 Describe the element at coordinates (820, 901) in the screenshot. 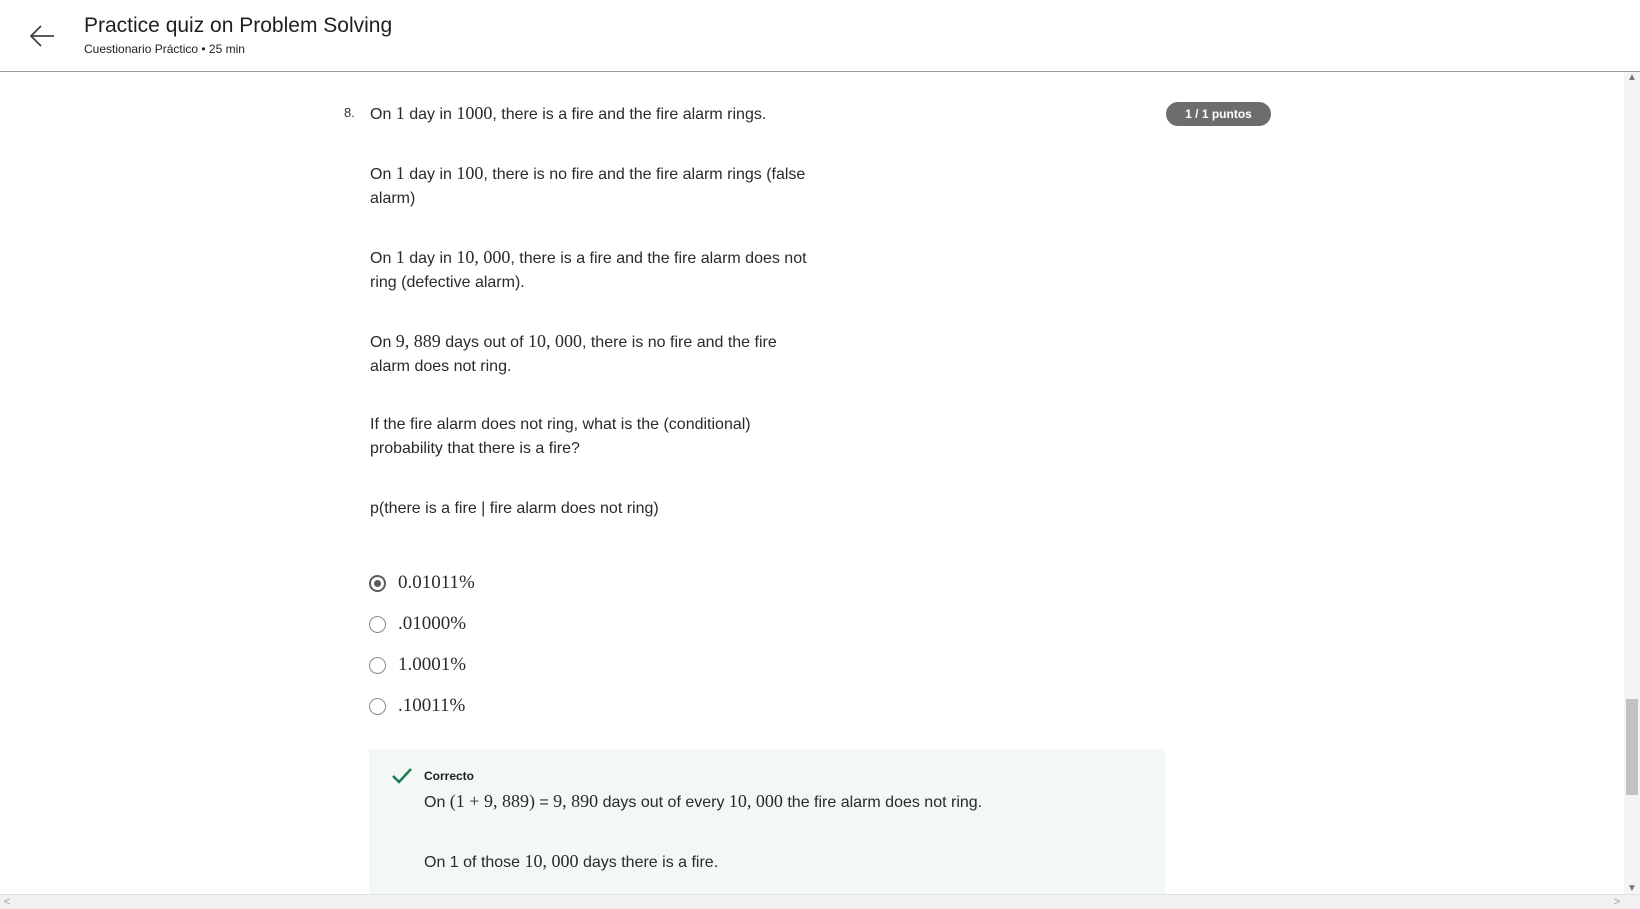

I see `horizontal-scrollbar: < >` at that location.